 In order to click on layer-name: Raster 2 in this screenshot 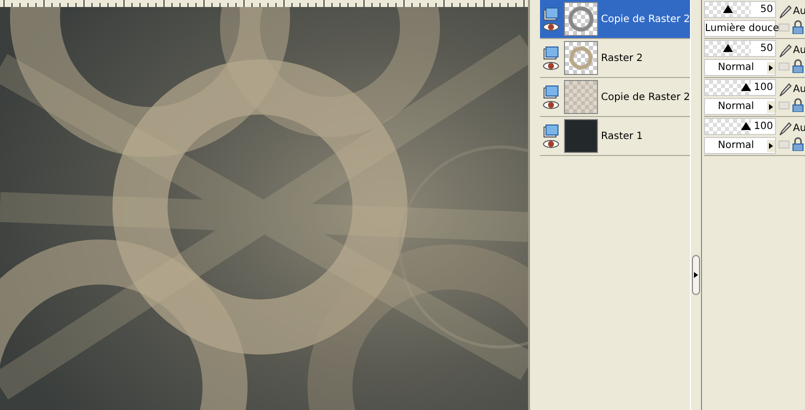, I will do `click(622, 58)`.